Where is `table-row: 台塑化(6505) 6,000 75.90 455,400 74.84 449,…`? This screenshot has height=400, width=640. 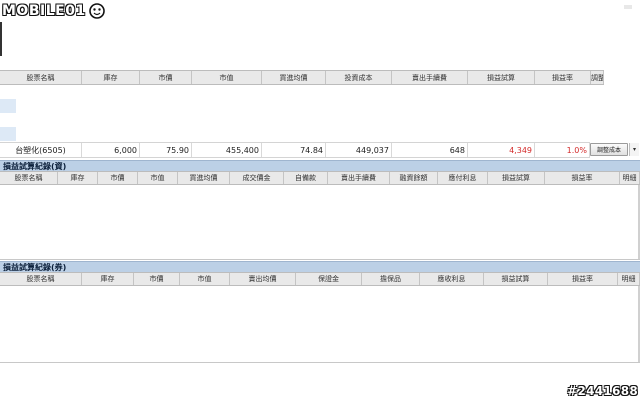 table-row: 台塑化(6505) 6,000 75.90 455,400 74.84 449,… is located at coordinates (295, 150).